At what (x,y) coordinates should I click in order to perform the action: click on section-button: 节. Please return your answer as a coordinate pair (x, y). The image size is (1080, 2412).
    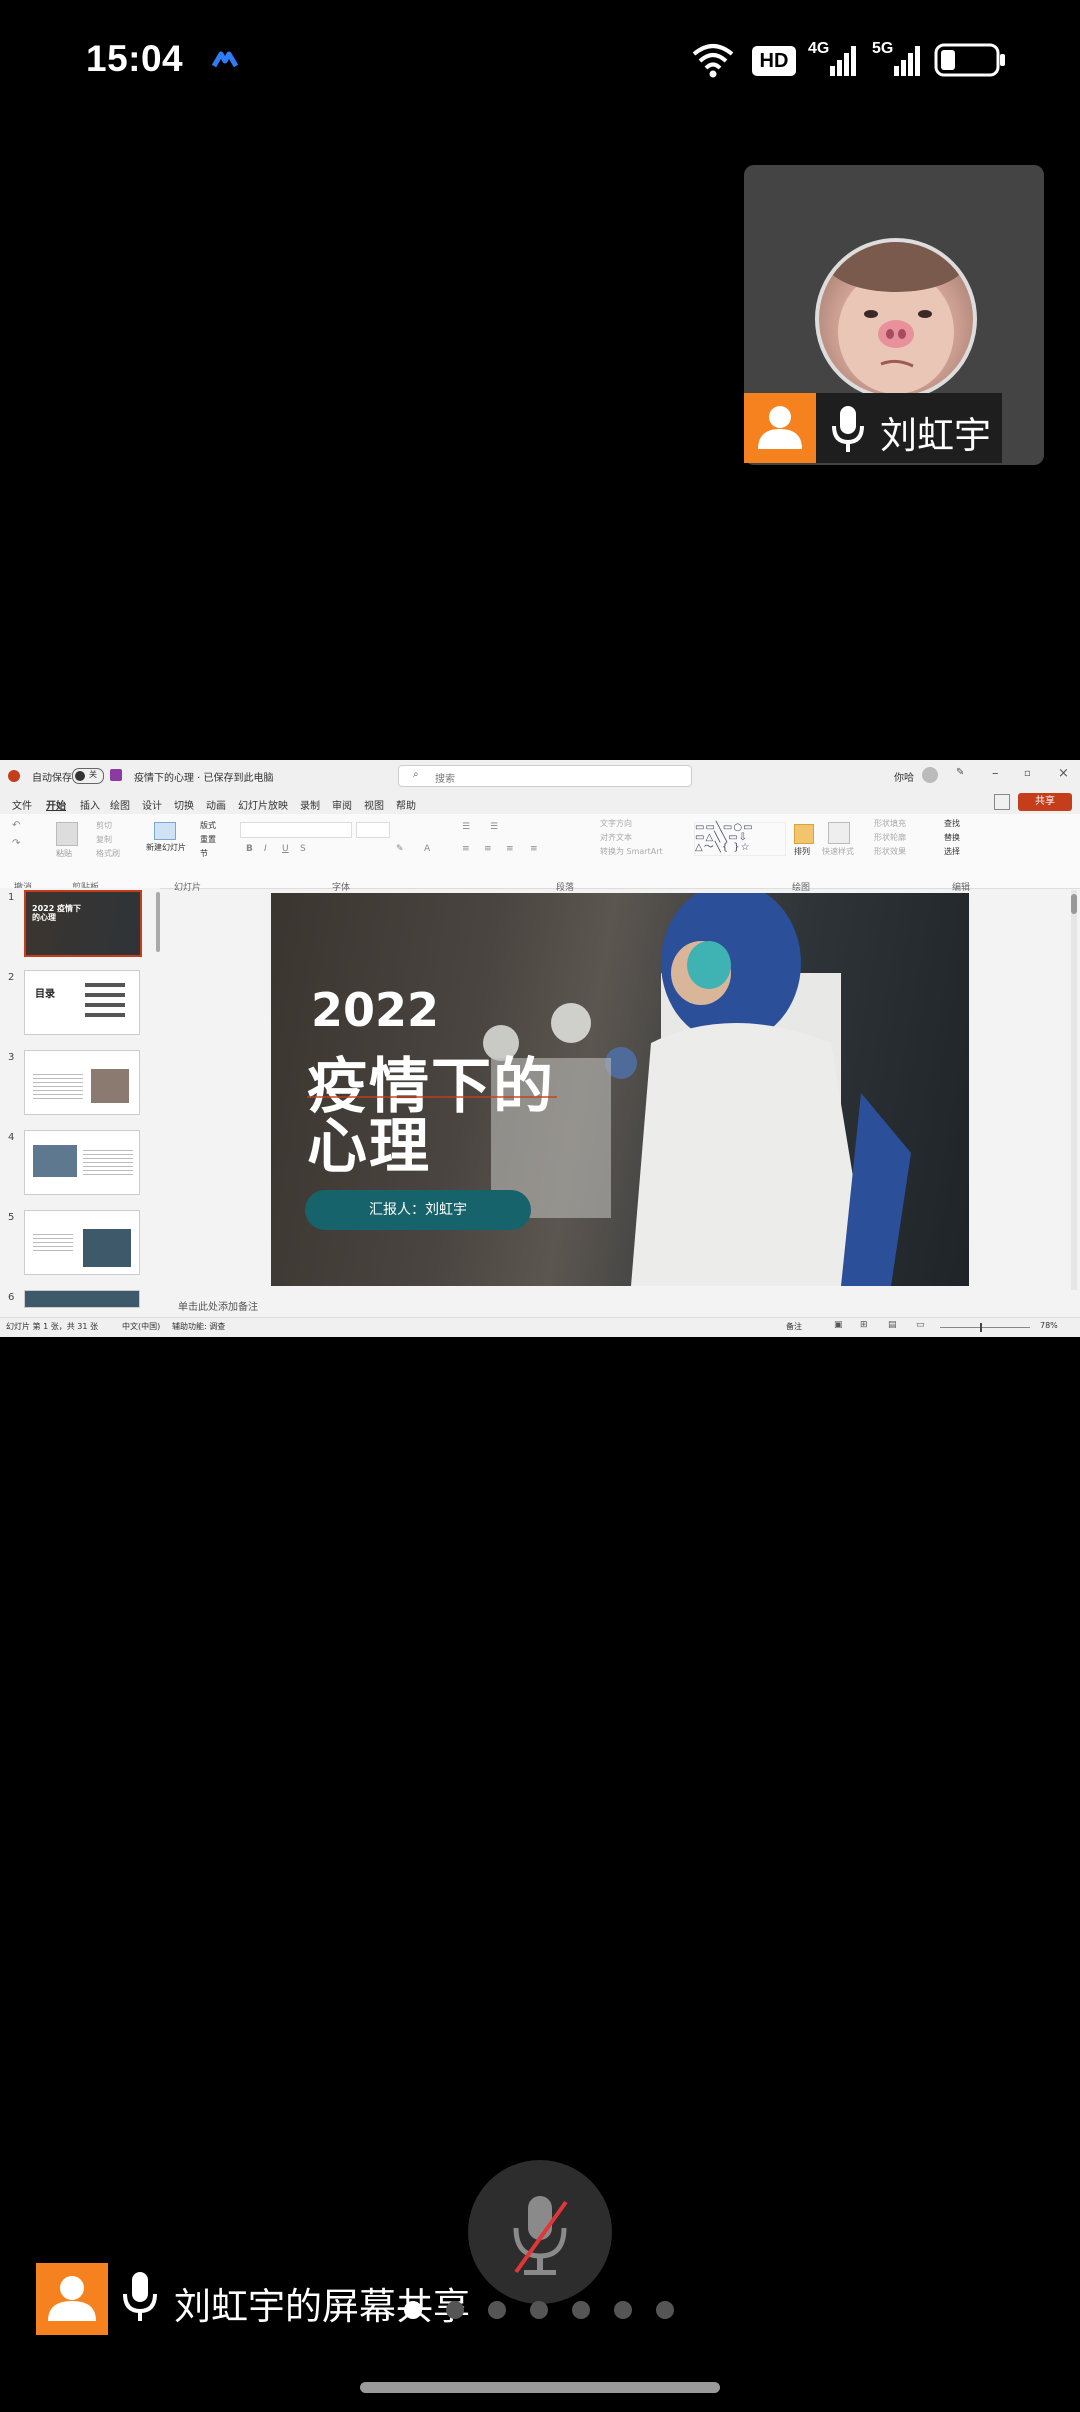
    Looking at the image, I should click on (204, 853).